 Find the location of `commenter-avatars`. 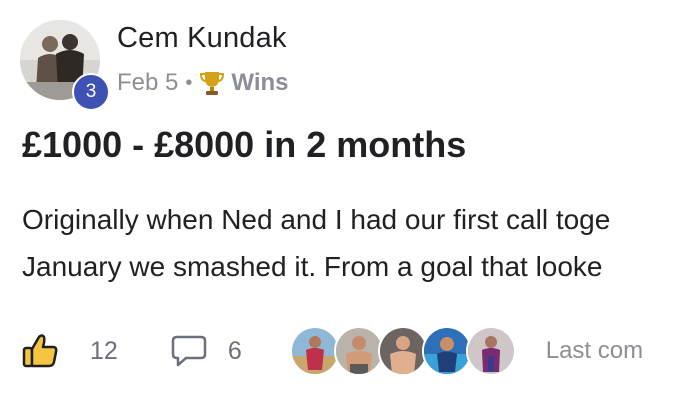

commenter-avatars is located at coordinates (402, 351).